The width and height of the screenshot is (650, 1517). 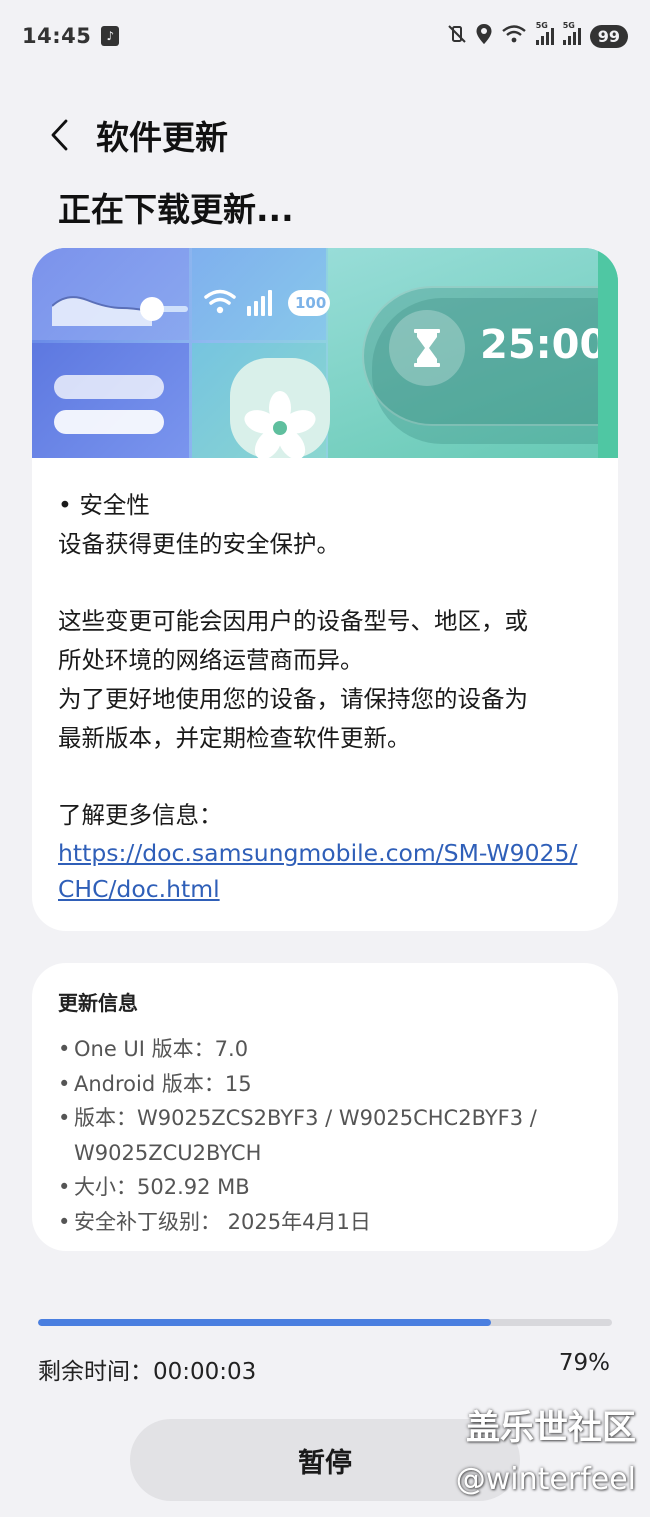 I want to click on notes-bullet-title: • 安全性, so click(x=104, y=505).